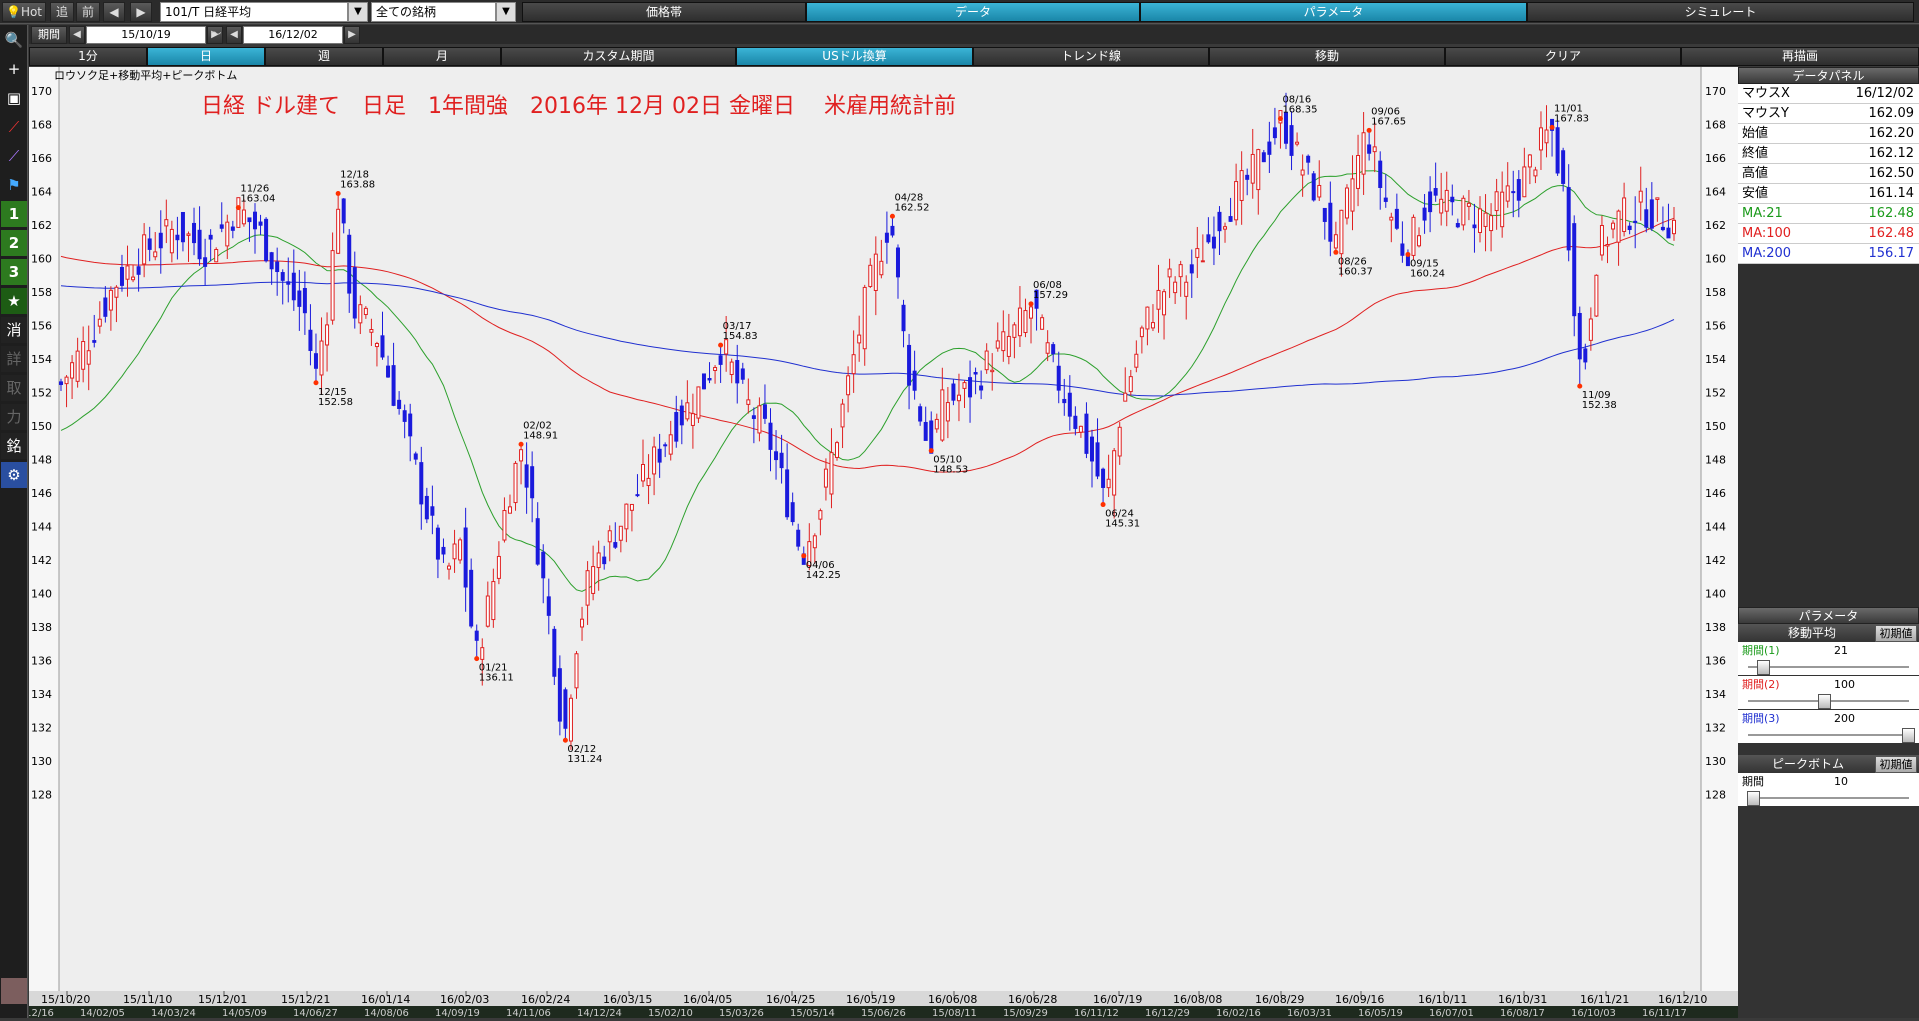 The width and height of the screenshot is (1919, 1021). What do you see at coordinates (14, 991) in the screenshot?
I see `mini-chart-icon` at bounding box center [14, 991].